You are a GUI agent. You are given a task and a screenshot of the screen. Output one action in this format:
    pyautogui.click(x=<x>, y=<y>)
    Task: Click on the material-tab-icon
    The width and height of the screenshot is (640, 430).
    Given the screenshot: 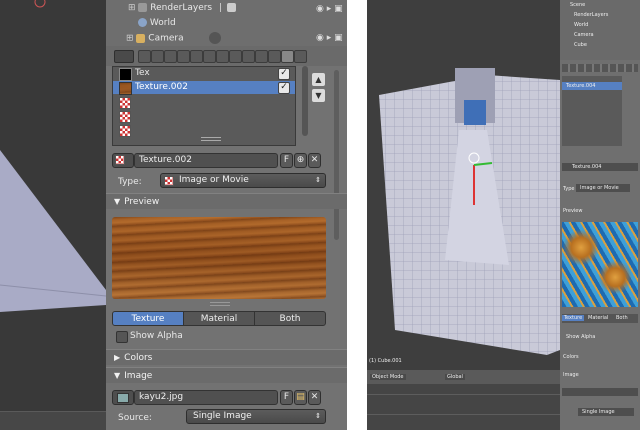 What is the action you would take?
    pyautogui.click(x=248, y=56)
    